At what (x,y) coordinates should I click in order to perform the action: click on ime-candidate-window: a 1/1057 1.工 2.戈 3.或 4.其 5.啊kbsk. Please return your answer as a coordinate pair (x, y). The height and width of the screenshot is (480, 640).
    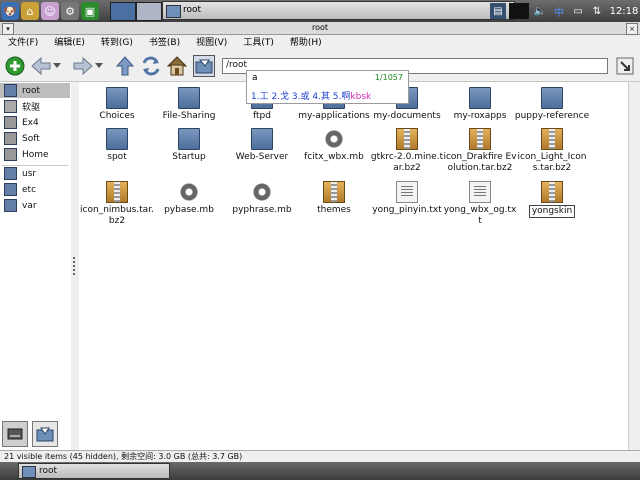
    Looking at the image, I should click on (327, 87).